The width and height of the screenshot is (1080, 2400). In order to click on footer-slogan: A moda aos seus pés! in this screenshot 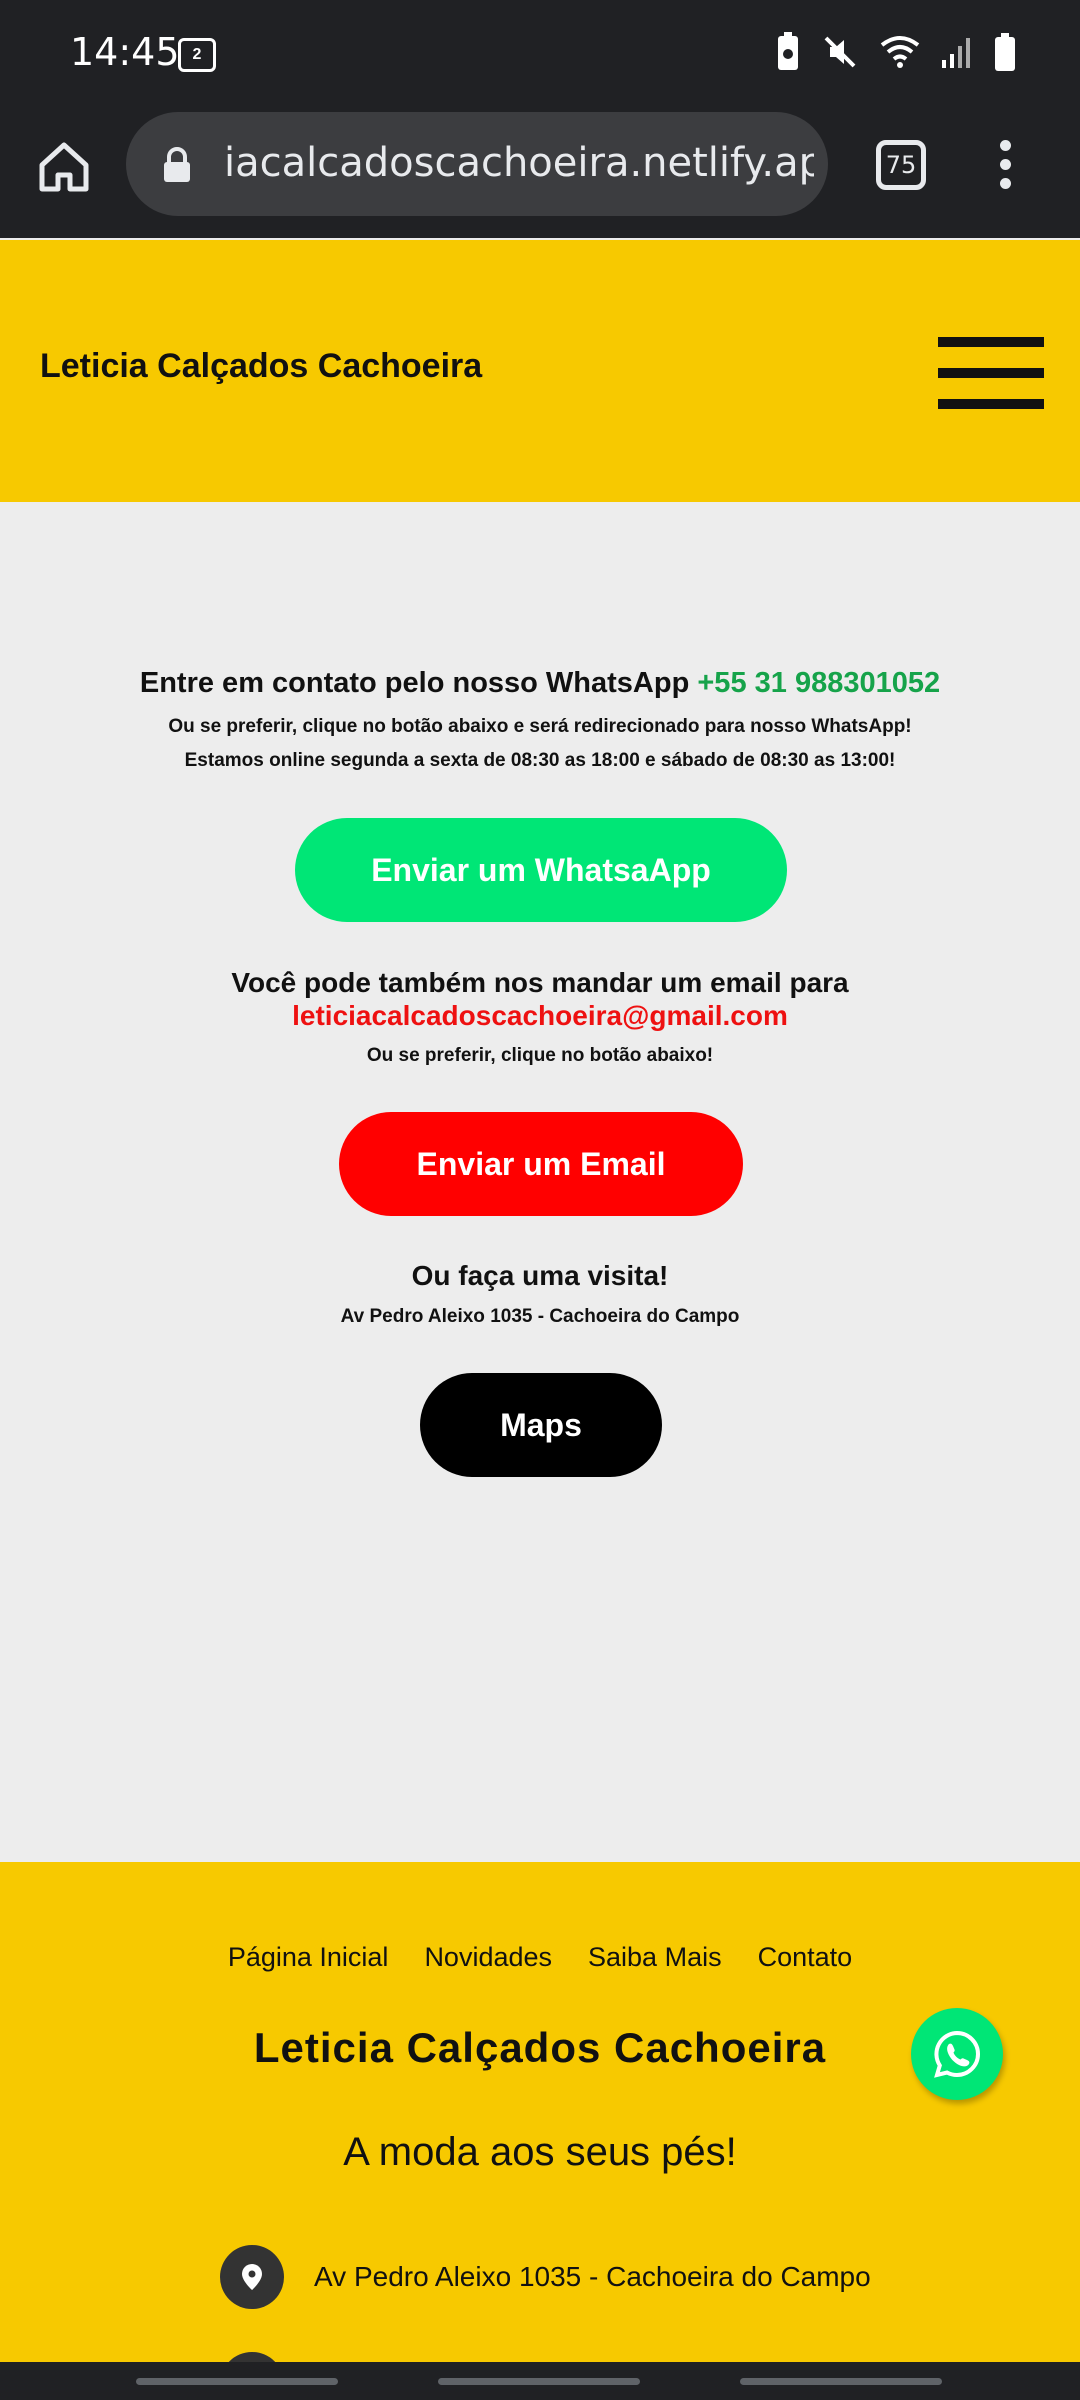, I will do `click(540, 2152)`.